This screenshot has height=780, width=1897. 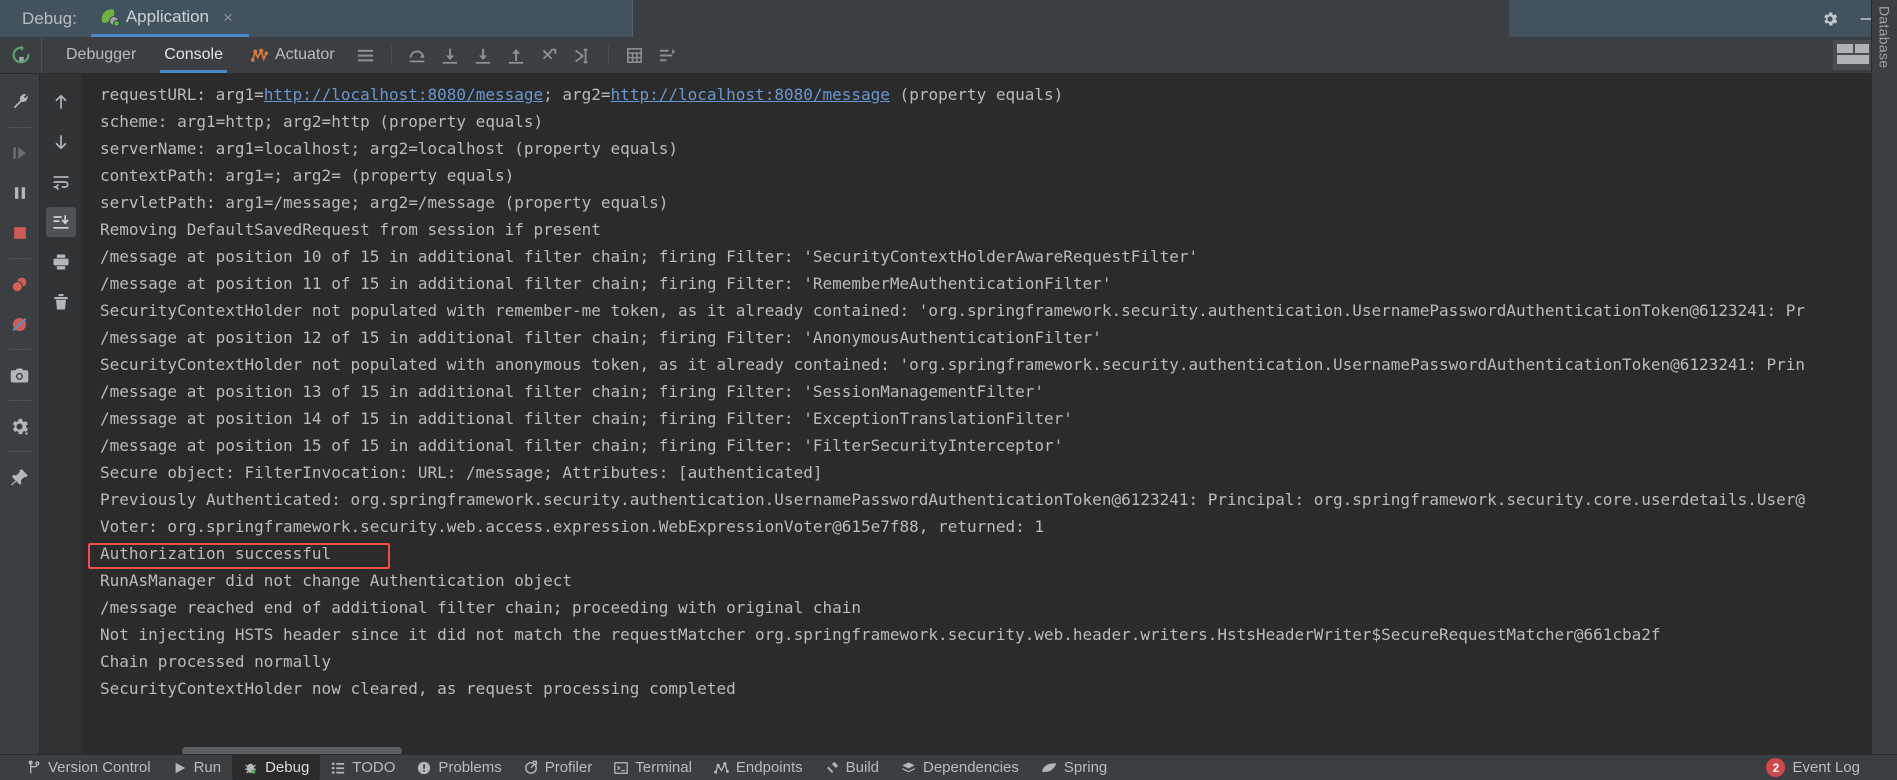 What do you see at coordinates (45, 18) in the screenshot?
I see `debug-label: Debug:` at bounding box center [45, 18].